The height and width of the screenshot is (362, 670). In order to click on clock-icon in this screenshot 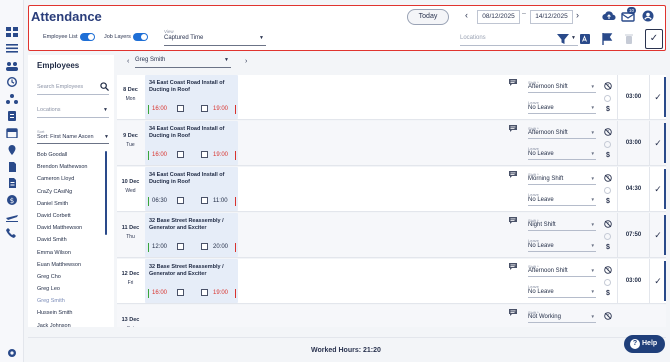, I will do `click(12, 82)`.